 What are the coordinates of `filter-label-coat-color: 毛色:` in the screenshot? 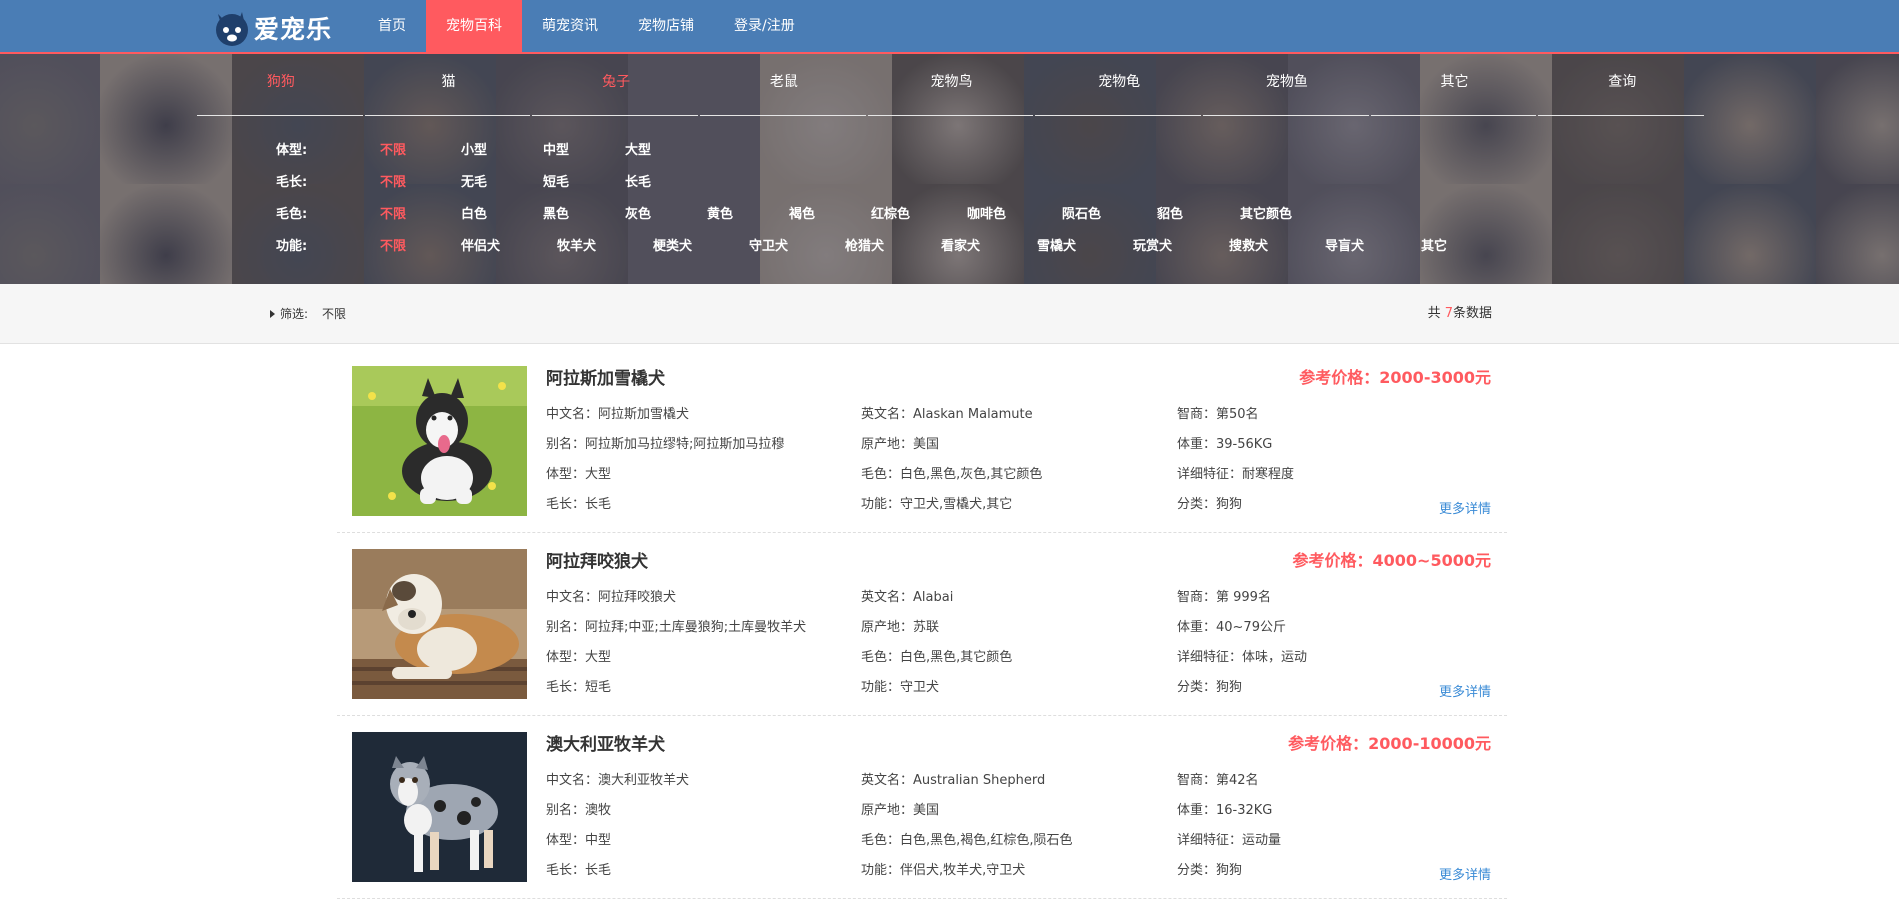 It's located at (292, 214).